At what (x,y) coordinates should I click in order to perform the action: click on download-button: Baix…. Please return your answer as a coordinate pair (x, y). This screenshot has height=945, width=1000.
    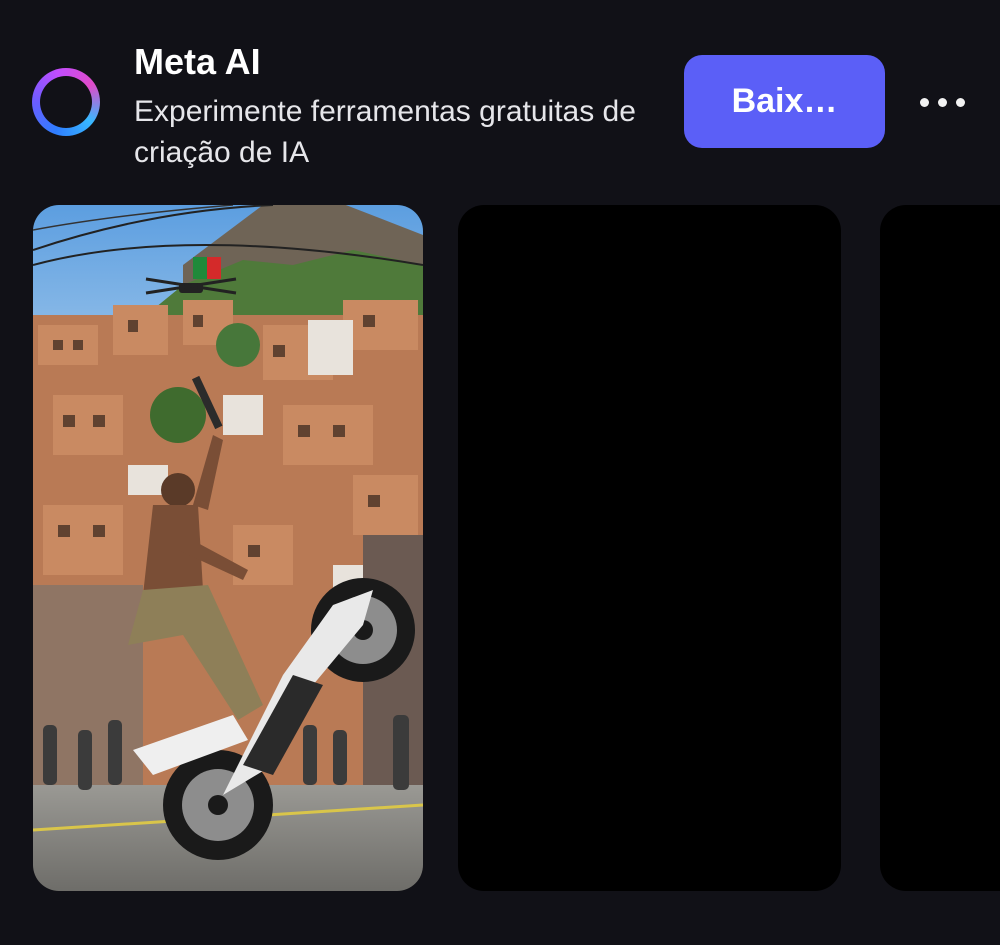
    Looking at the image, I should click on (784, 101).